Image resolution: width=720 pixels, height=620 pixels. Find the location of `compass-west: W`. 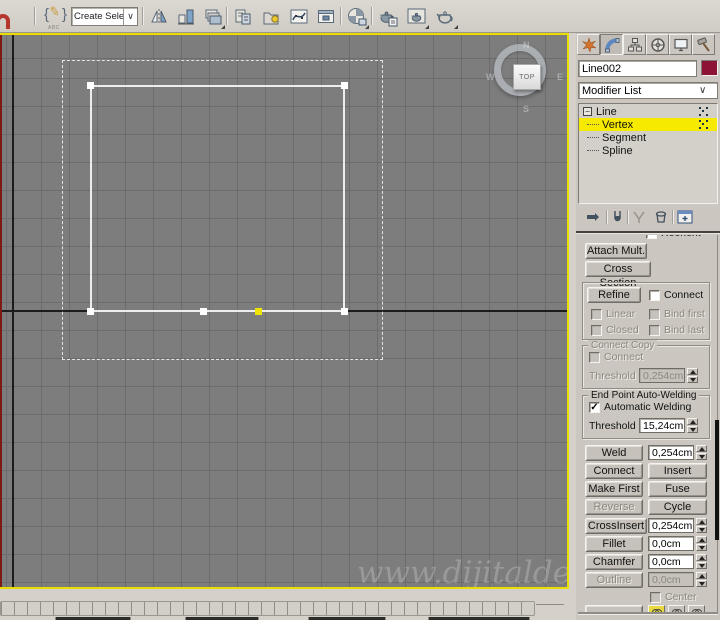

compass-west: W is located at coordinates (490, 77).